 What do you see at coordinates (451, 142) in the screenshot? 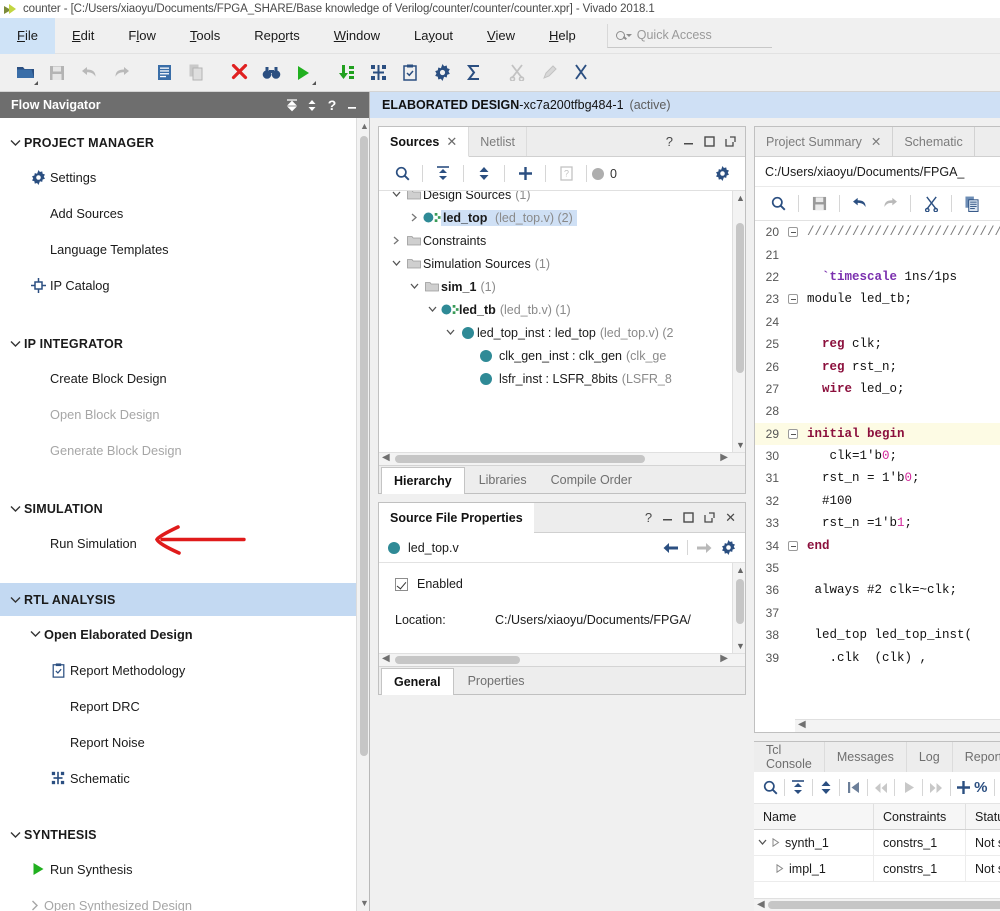
I see `close-icon: ✕` at bounding box center [451, 142].